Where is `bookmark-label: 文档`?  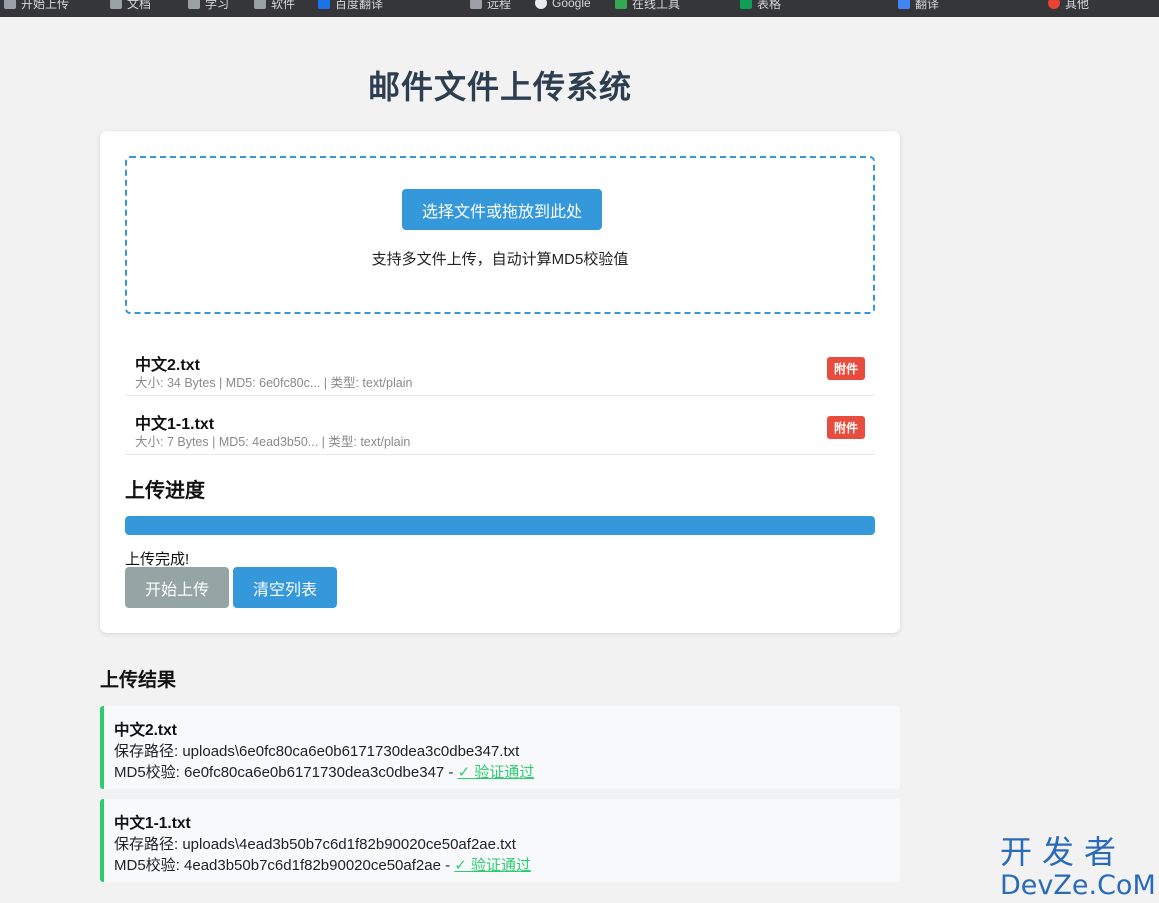 bookmark-label: 文档 is located at coordinates (139, 5).